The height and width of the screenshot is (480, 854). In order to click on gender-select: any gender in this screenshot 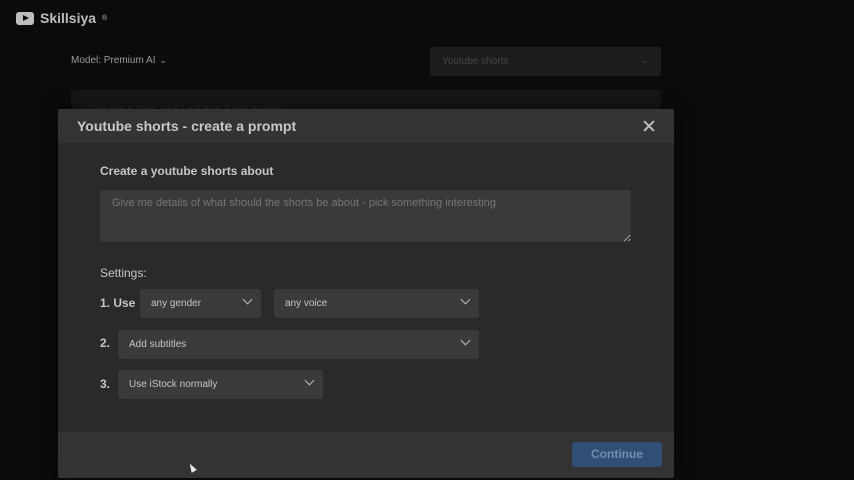, I will do `click(200, 303)`.